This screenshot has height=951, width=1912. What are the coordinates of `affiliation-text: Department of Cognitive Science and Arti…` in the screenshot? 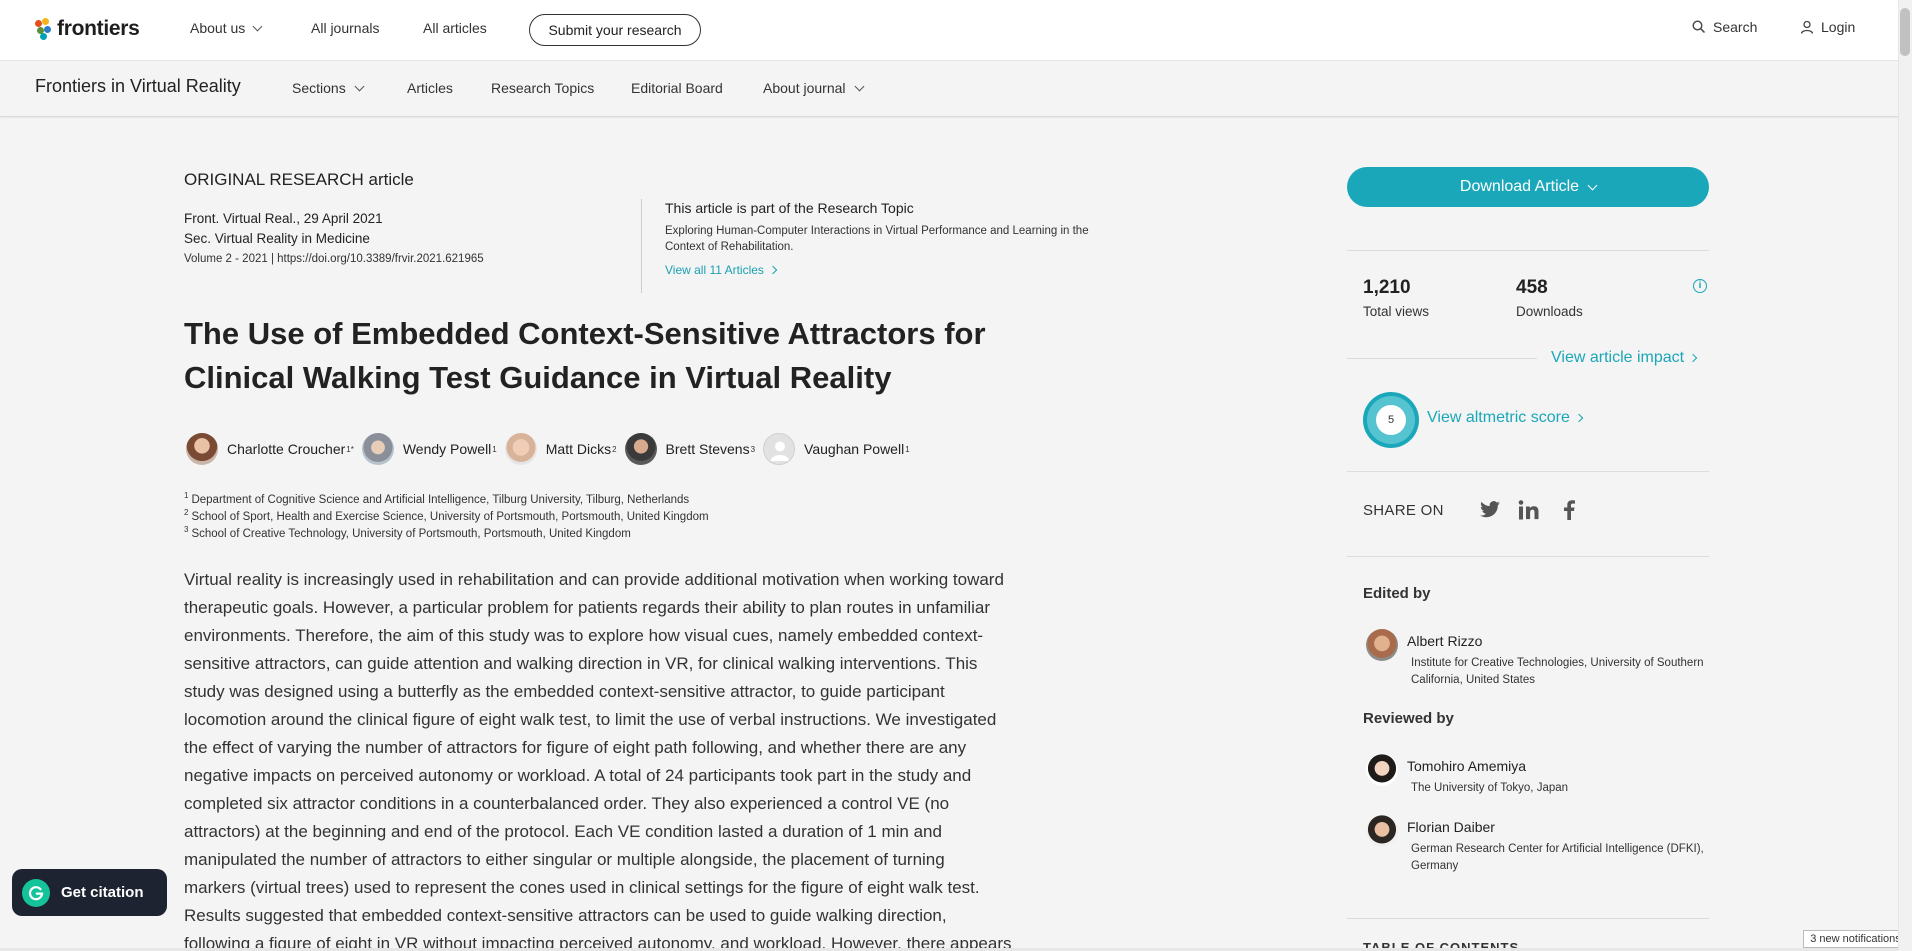 It's located at (440, 499).